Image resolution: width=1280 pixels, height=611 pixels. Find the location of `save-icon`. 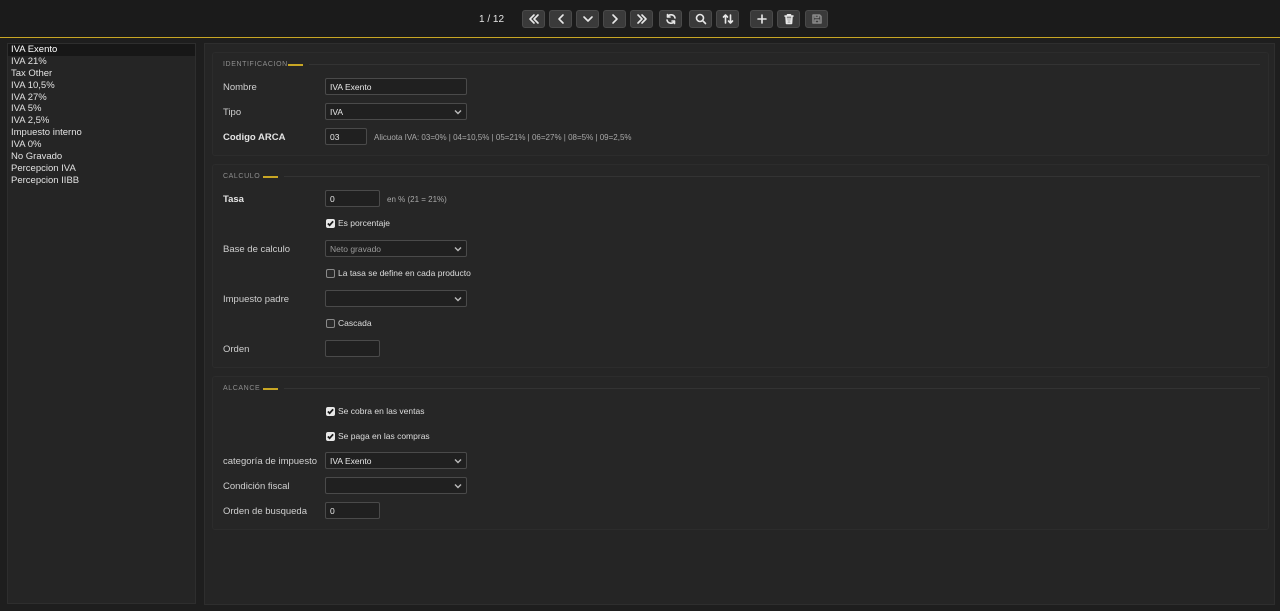

save-icon is located at coordinates (816, 19).